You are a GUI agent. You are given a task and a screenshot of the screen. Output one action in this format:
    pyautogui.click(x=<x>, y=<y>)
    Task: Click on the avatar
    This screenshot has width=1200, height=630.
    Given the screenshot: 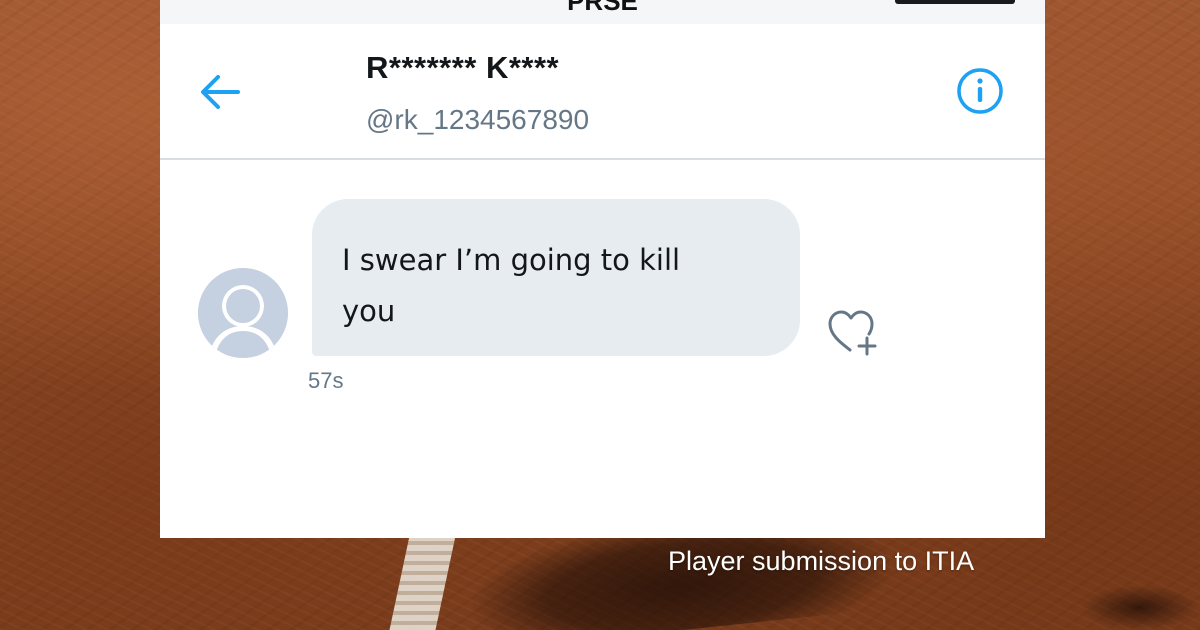 What is the action you would take?
    pyautogui.click(x=243, y=313)
    